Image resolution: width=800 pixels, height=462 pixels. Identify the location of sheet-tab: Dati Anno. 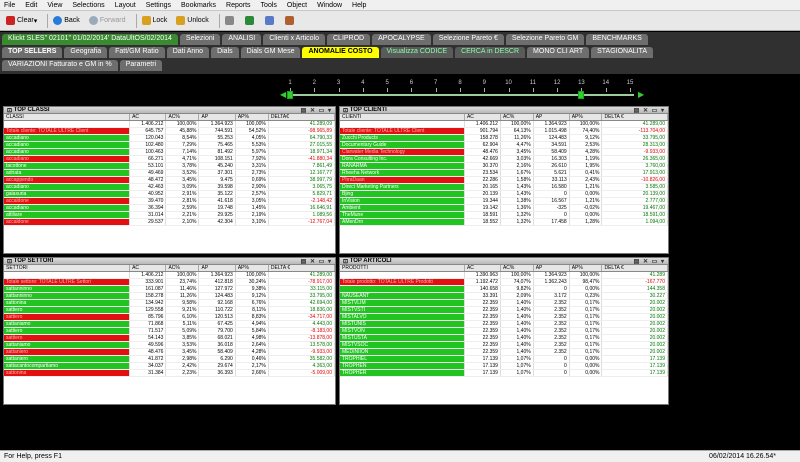
(188, 52).